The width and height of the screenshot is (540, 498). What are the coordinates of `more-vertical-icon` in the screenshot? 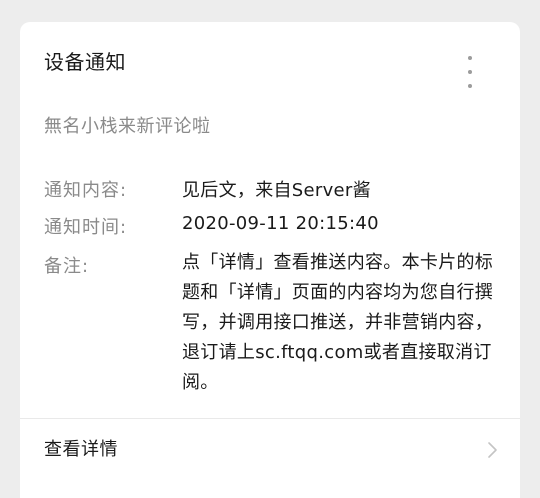 It's located at (470, 58).